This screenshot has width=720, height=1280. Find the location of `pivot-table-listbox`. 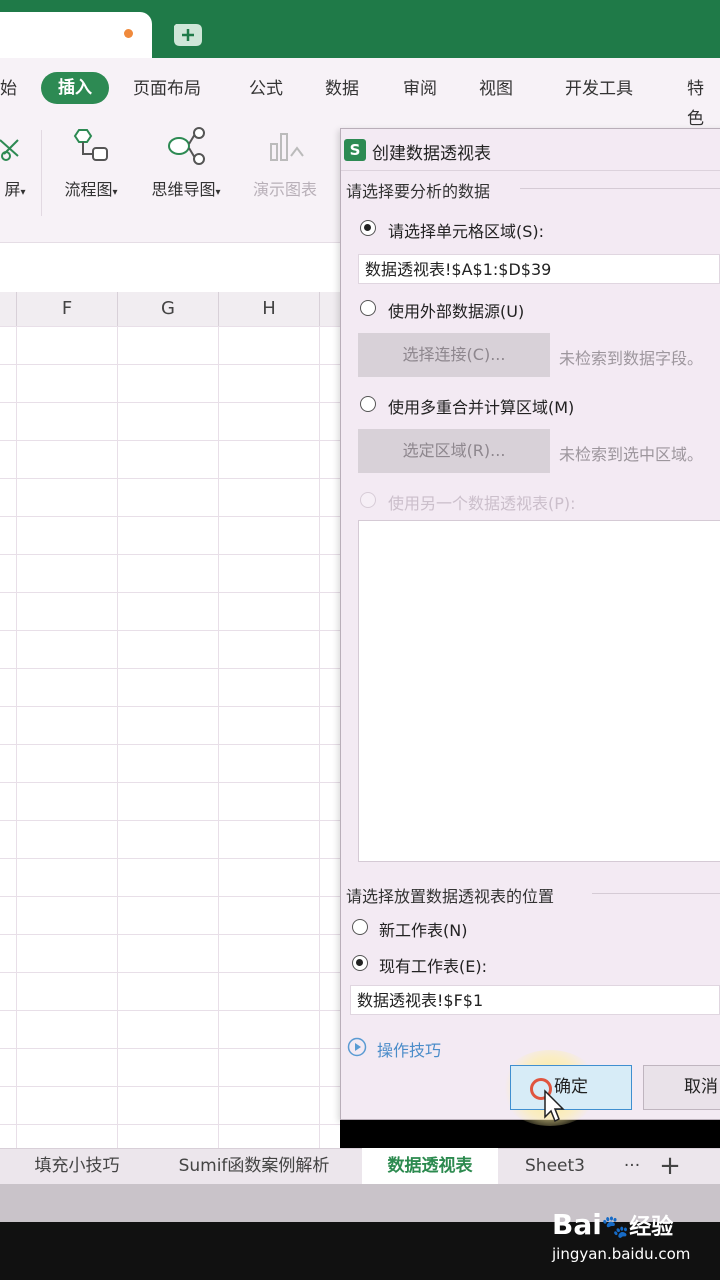

pivot-table-listbox is located at coordinates (539, 691).